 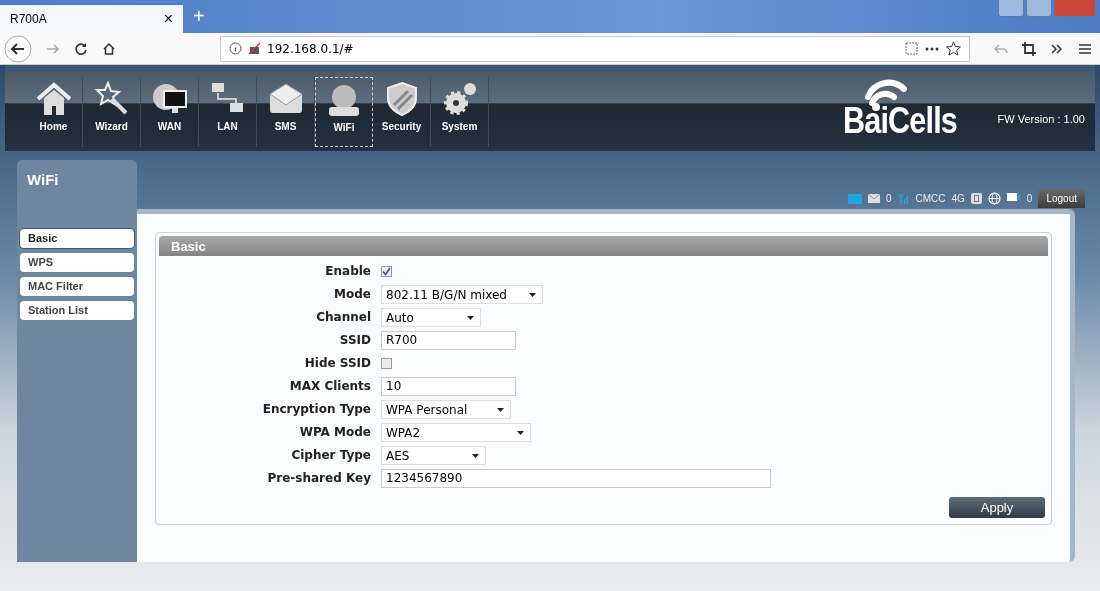 I want to click on nav-item: System, so click(x=460, y=112).